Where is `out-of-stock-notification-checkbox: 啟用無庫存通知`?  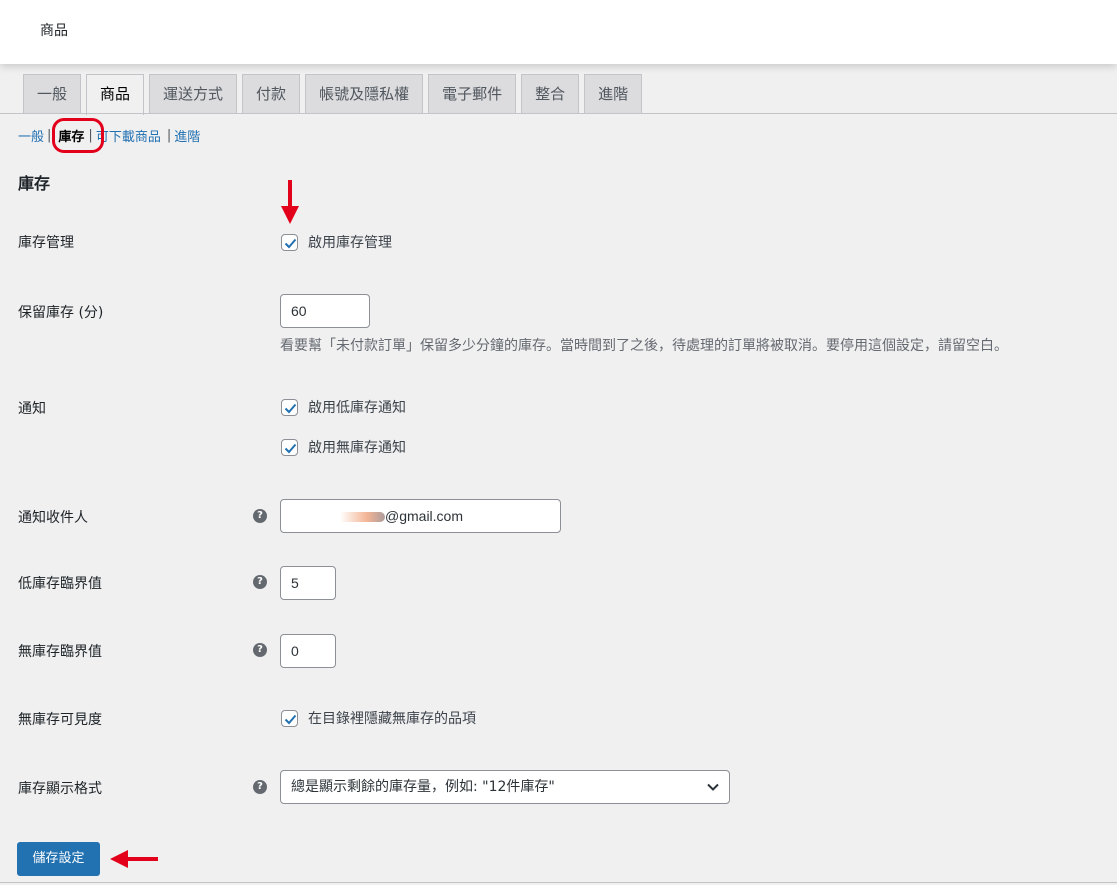
out-of-stock-notification-checkbox: 啟用無庫存通知 is located at coordinates (343, 447).